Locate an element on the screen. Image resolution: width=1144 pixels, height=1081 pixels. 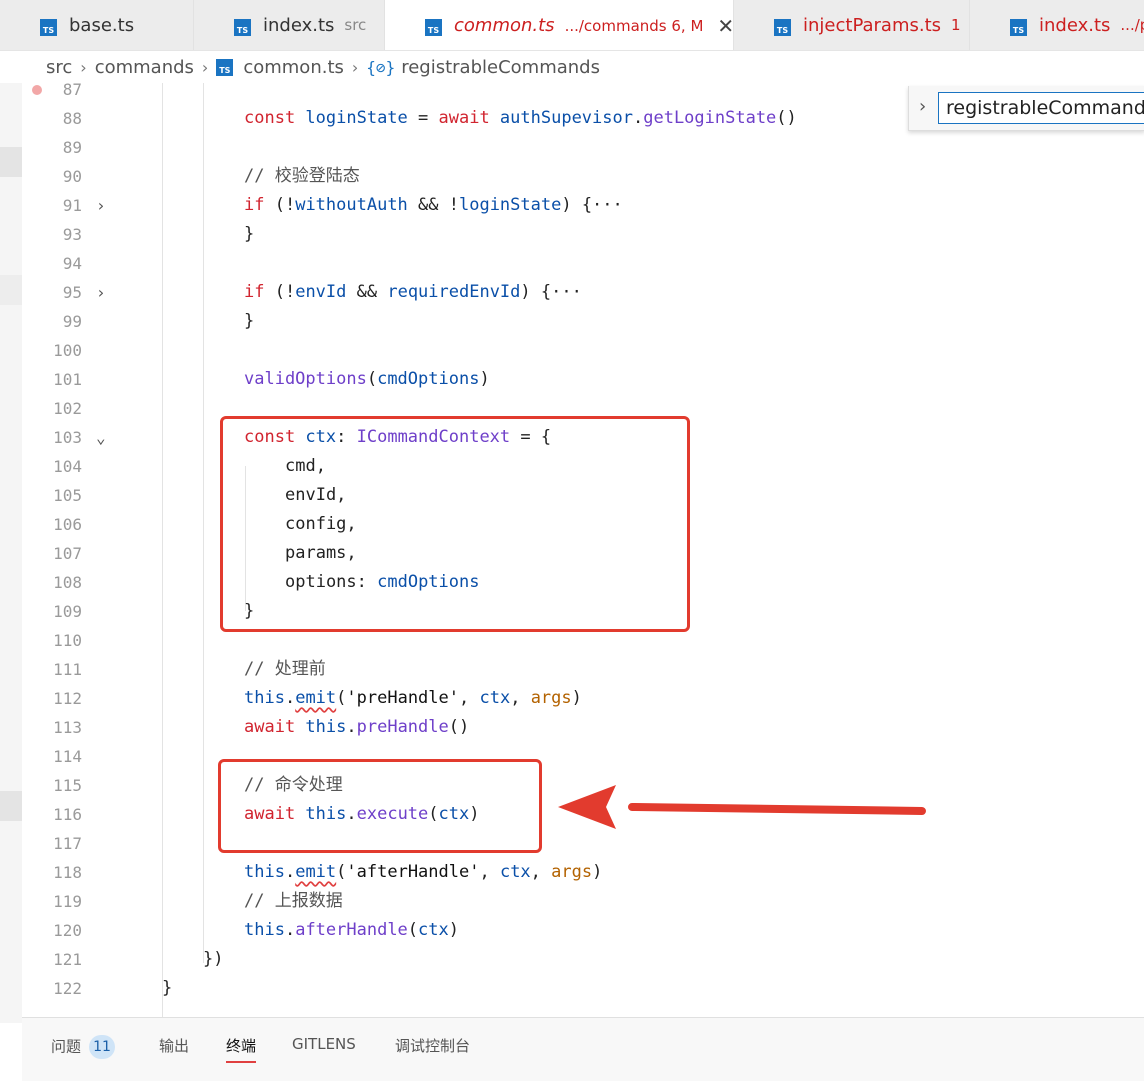
editor-tab: TS index.ts .../para is located at coordinates (1057, 25).